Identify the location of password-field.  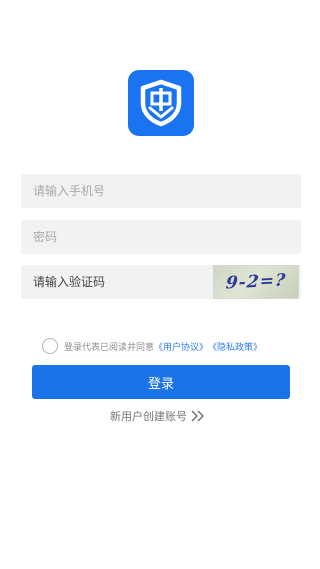
(161, 237).